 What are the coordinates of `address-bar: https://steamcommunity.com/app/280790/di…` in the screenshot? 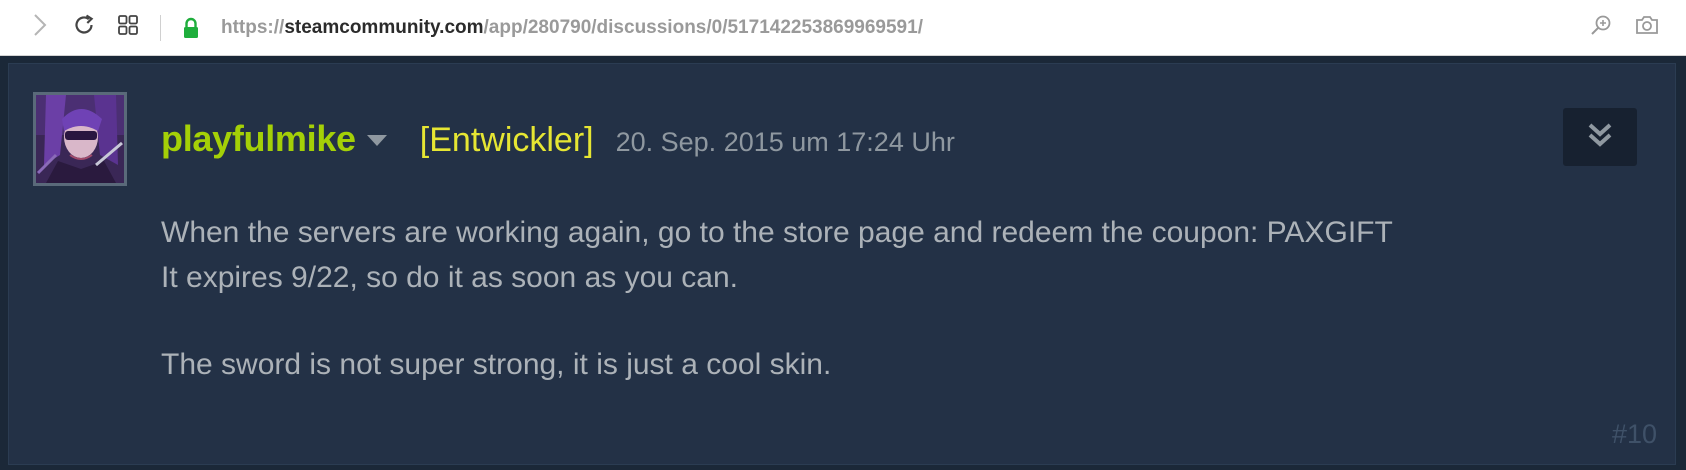 It's located at (572, 28).